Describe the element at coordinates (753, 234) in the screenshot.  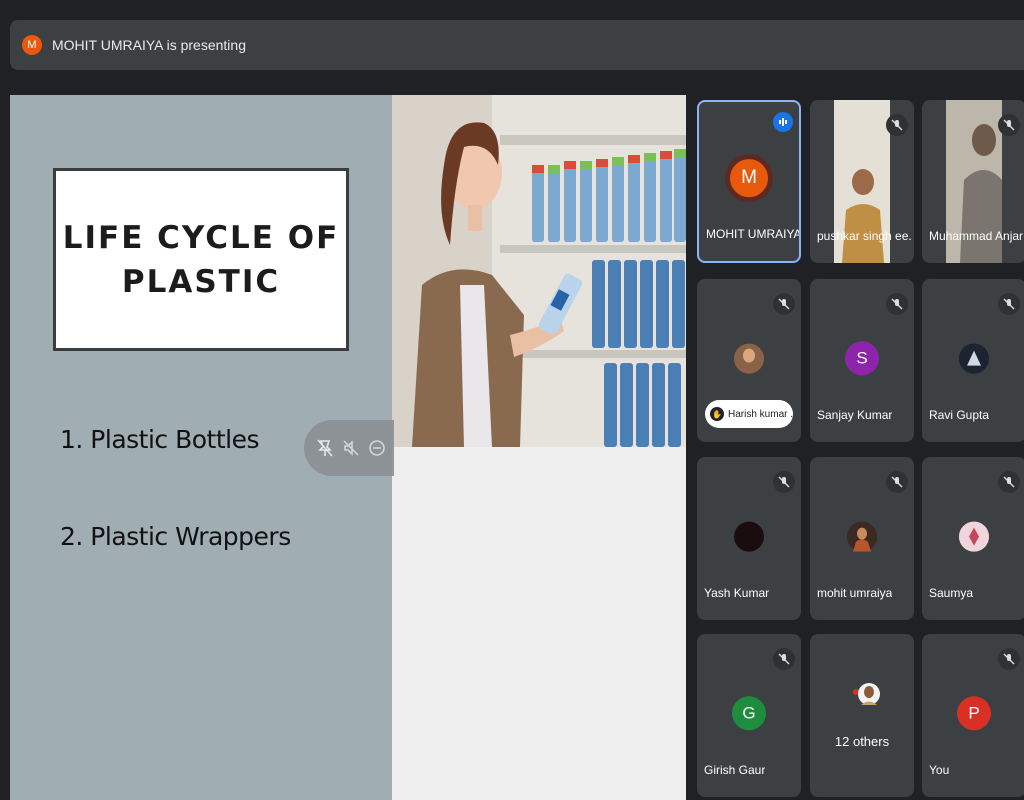
I see `participant-name: MOHIT UMRAIYA` at that location.